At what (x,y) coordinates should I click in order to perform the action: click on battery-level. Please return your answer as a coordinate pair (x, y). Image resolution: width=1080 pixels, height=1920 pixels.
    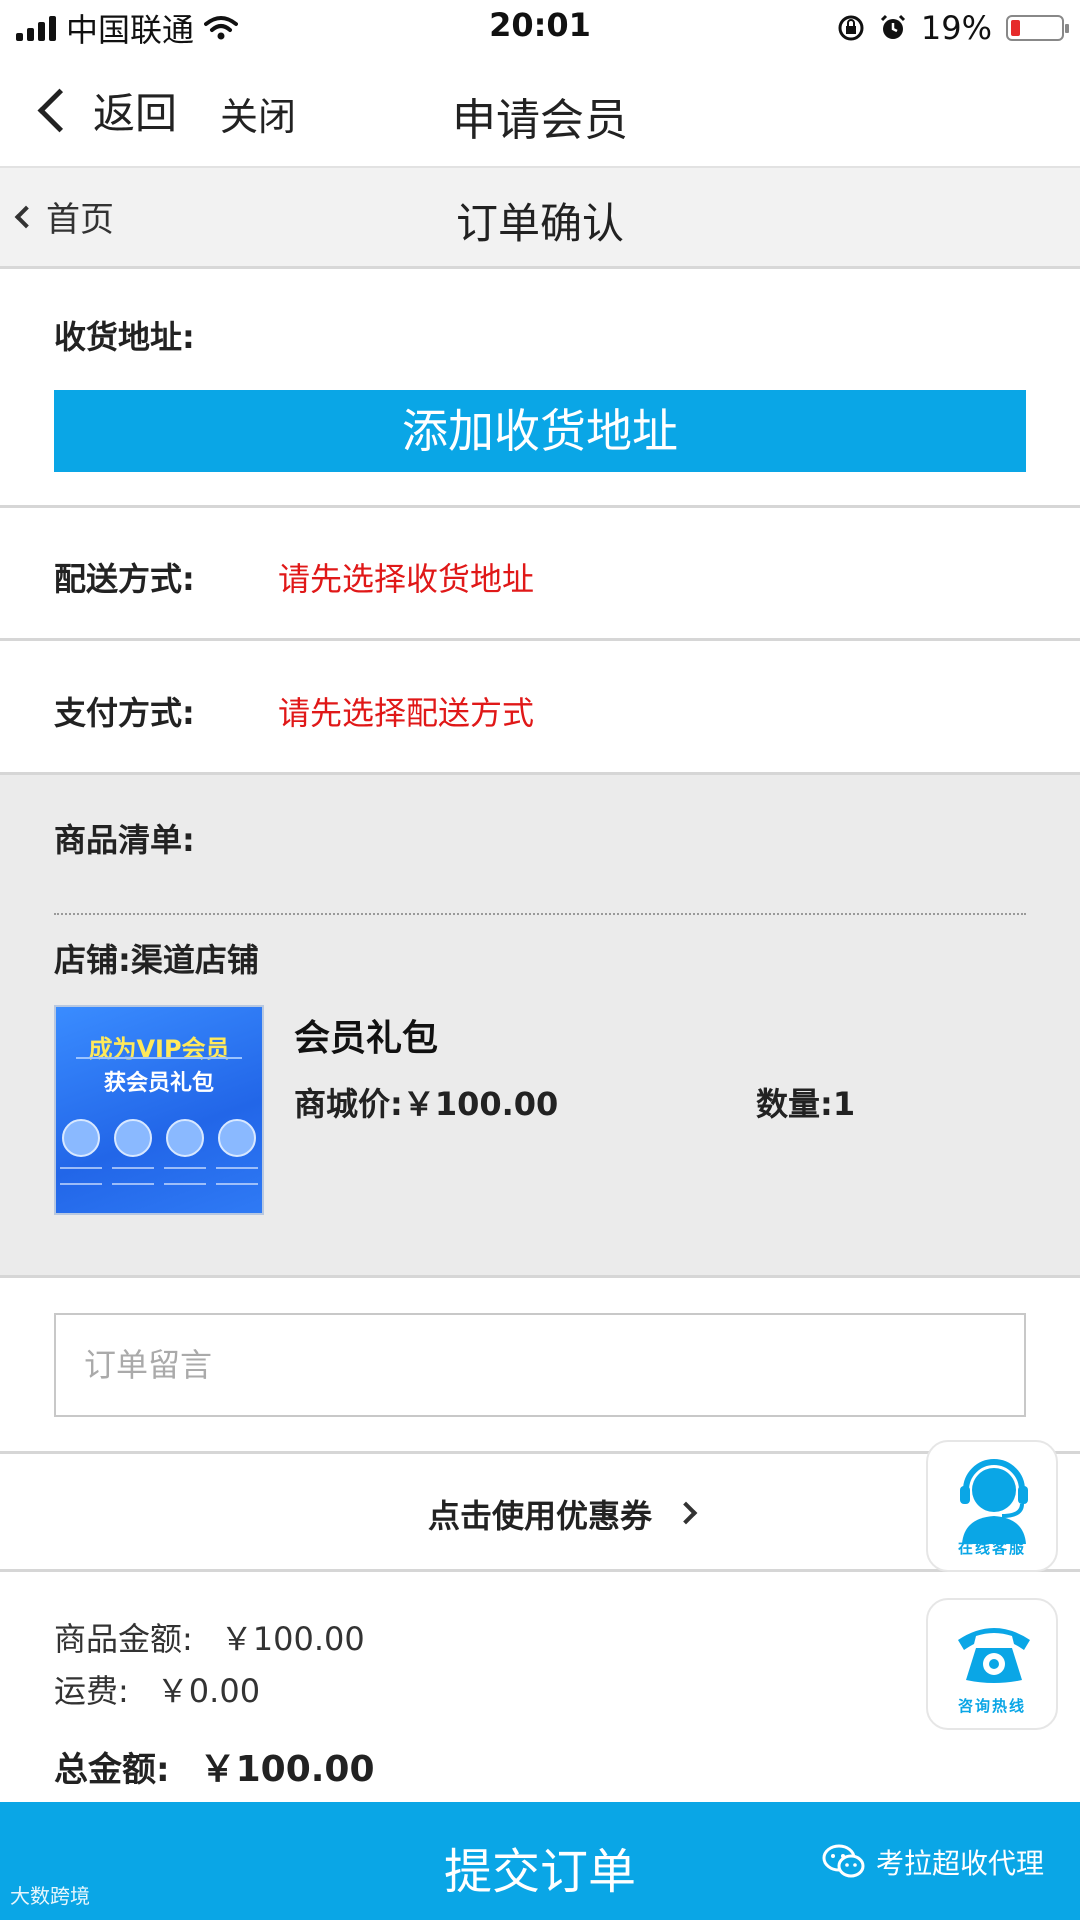
    Looking at the image, I should click on (1015, 28).